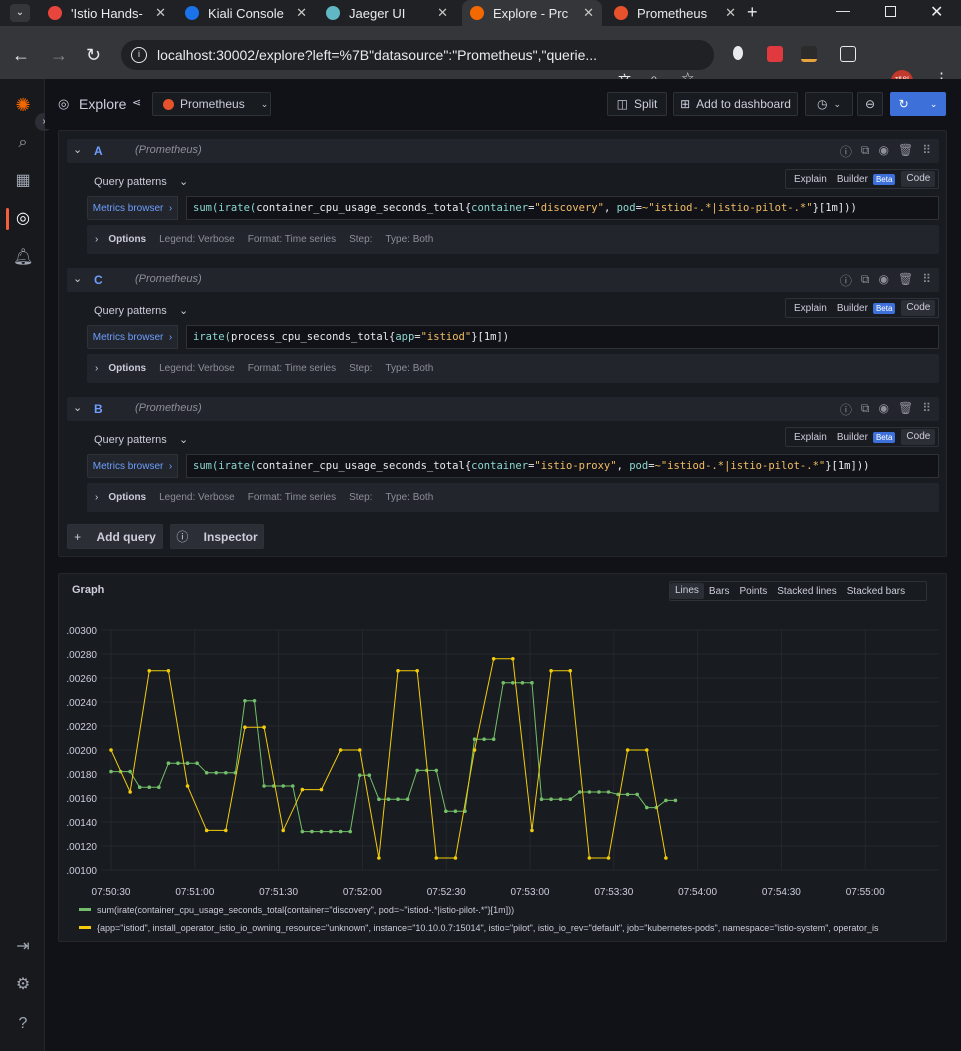 The width and height of the screenshot is (961, 1051). Describe the element at coordinates (23, 105) in the screenshot. I see `grafana-logo-icon: ✺` at that location.